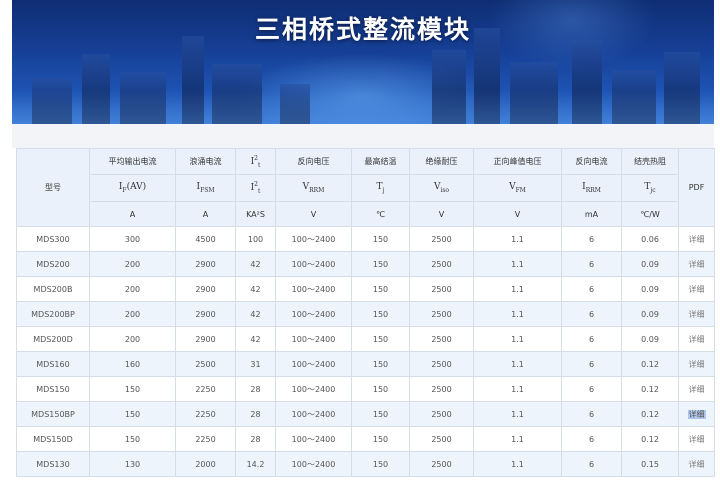 The image size is (720, 480). What do you see at coordinates (517, 161) in the screenshot?
I see `col-name-header: 正向峰值电压` at bounding box center [517, 161].